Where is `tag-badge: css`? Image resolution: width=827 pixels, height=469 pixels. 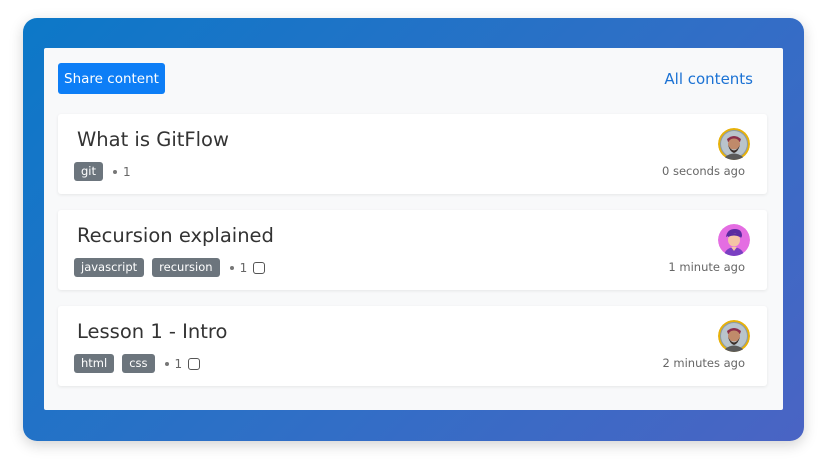 tag-badge: css is located at coordinates (138, 363).